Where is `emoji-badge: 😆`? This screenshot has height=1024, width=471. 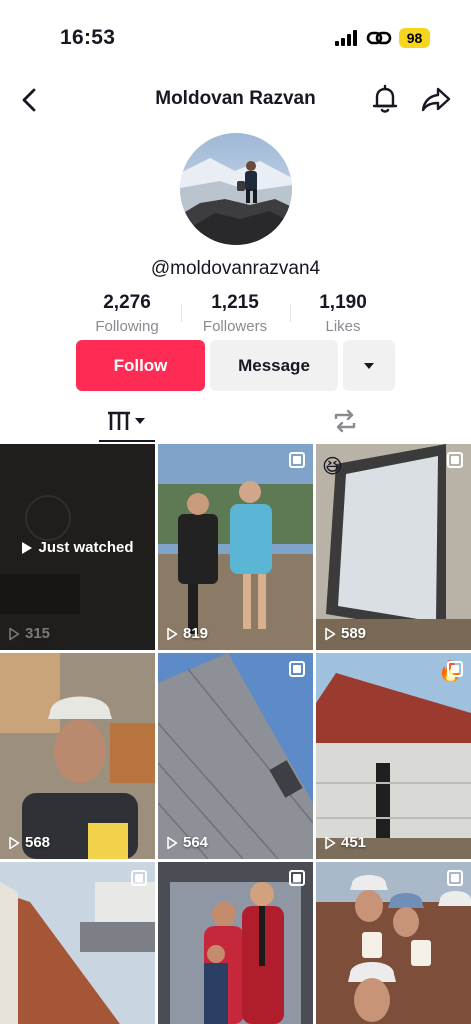 emoji-badge: 😆 is located at coordinates (332, 467).